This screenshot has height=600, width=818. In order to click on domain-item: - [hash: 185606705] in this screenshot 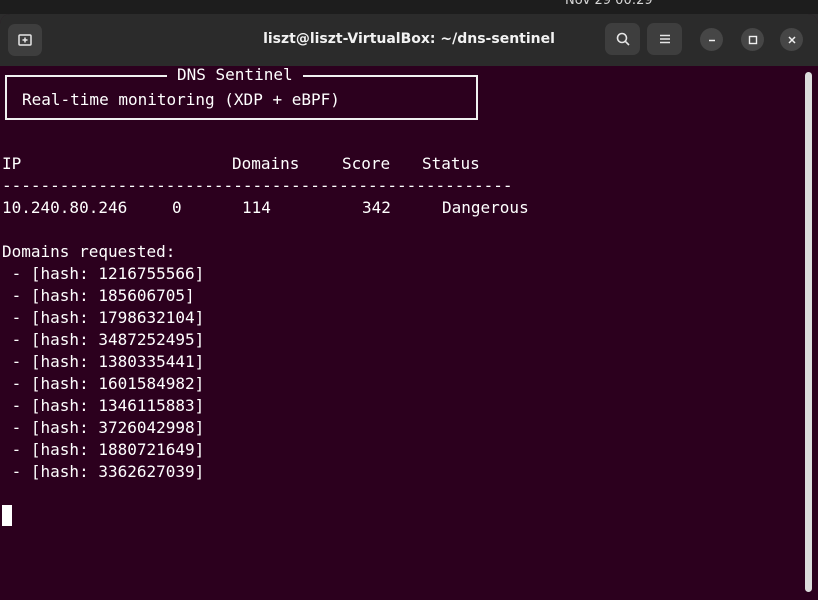, I will do `click(98, 295)`.